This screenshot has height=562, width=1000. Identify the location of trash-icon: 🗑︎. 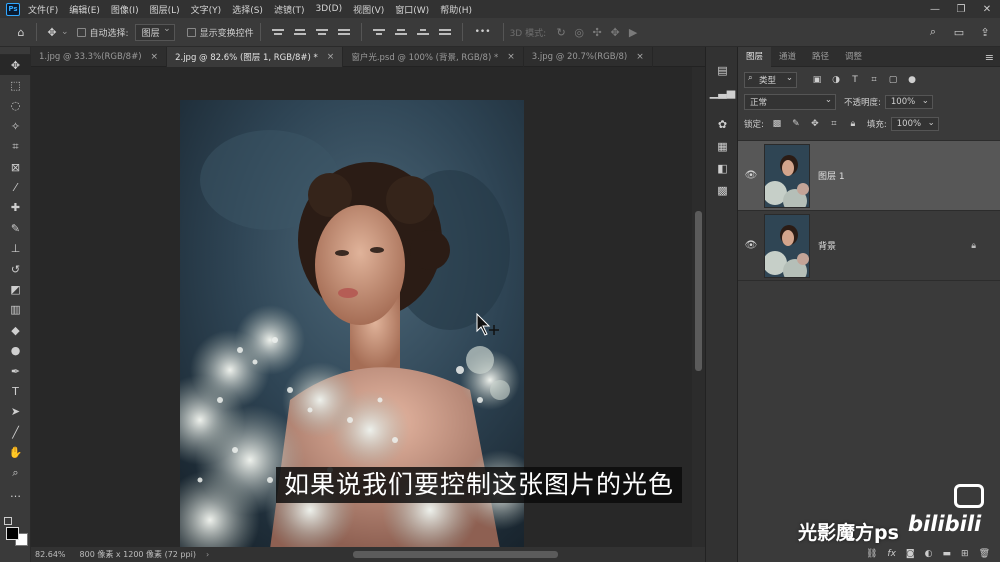
(984, 554).